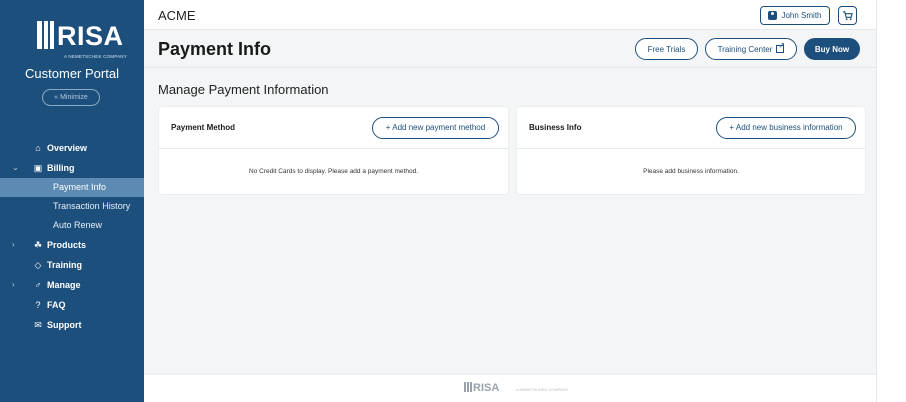 The height and width of the screenshot is (402, 906). I want to click on sidebar-subitem-label: Auto Renew, so click(78, 225).